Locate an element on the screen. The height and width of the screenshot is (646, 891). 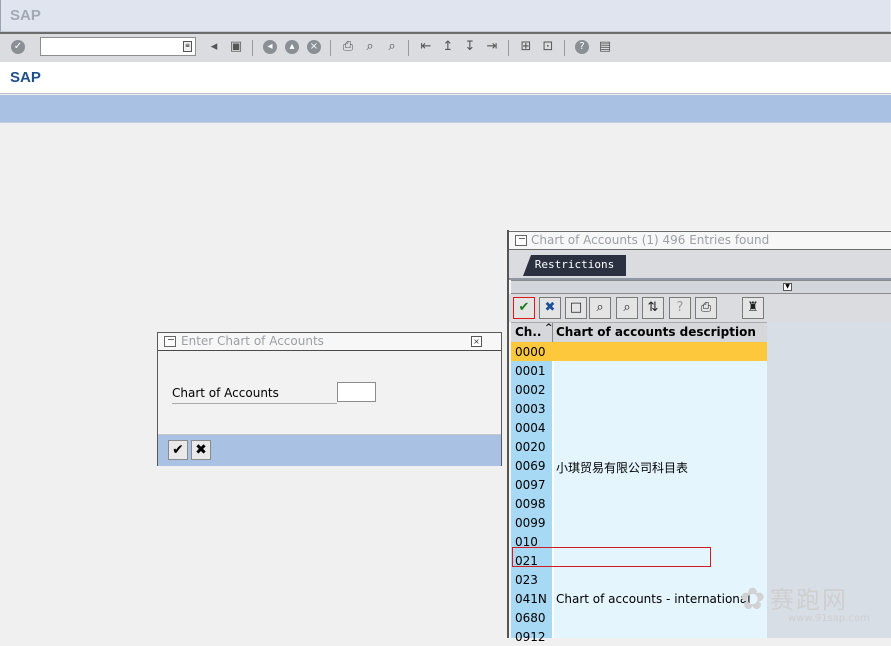
confirm-button: ✔ is located at coordinates (178, 450).